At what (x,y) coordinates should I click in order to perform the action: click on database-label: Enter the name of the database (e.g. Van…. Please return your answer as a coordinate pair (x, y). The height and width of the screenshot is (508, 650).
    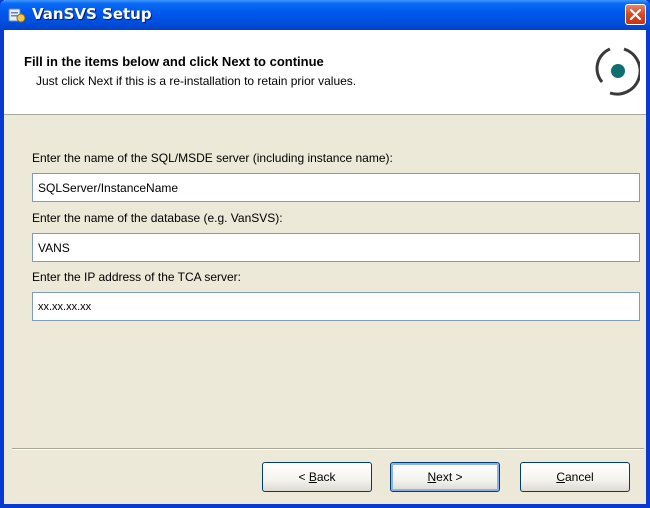
    Looking at the image, I should click on (157, 218).